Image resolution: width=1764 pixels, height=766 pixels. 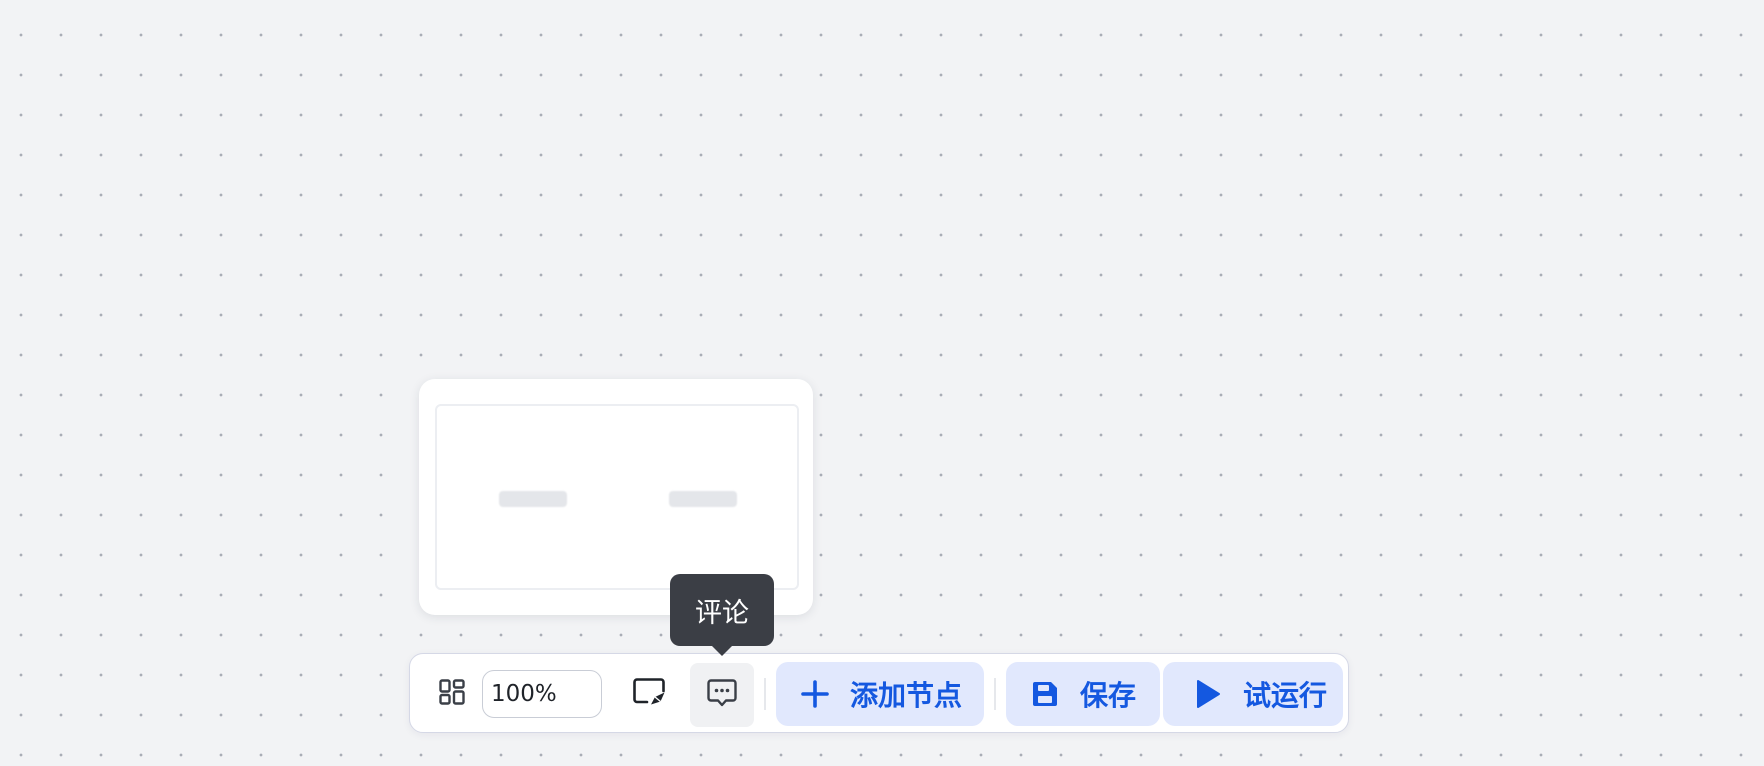 I want to click on layout-grid-icon, so click(x=452, y=694).